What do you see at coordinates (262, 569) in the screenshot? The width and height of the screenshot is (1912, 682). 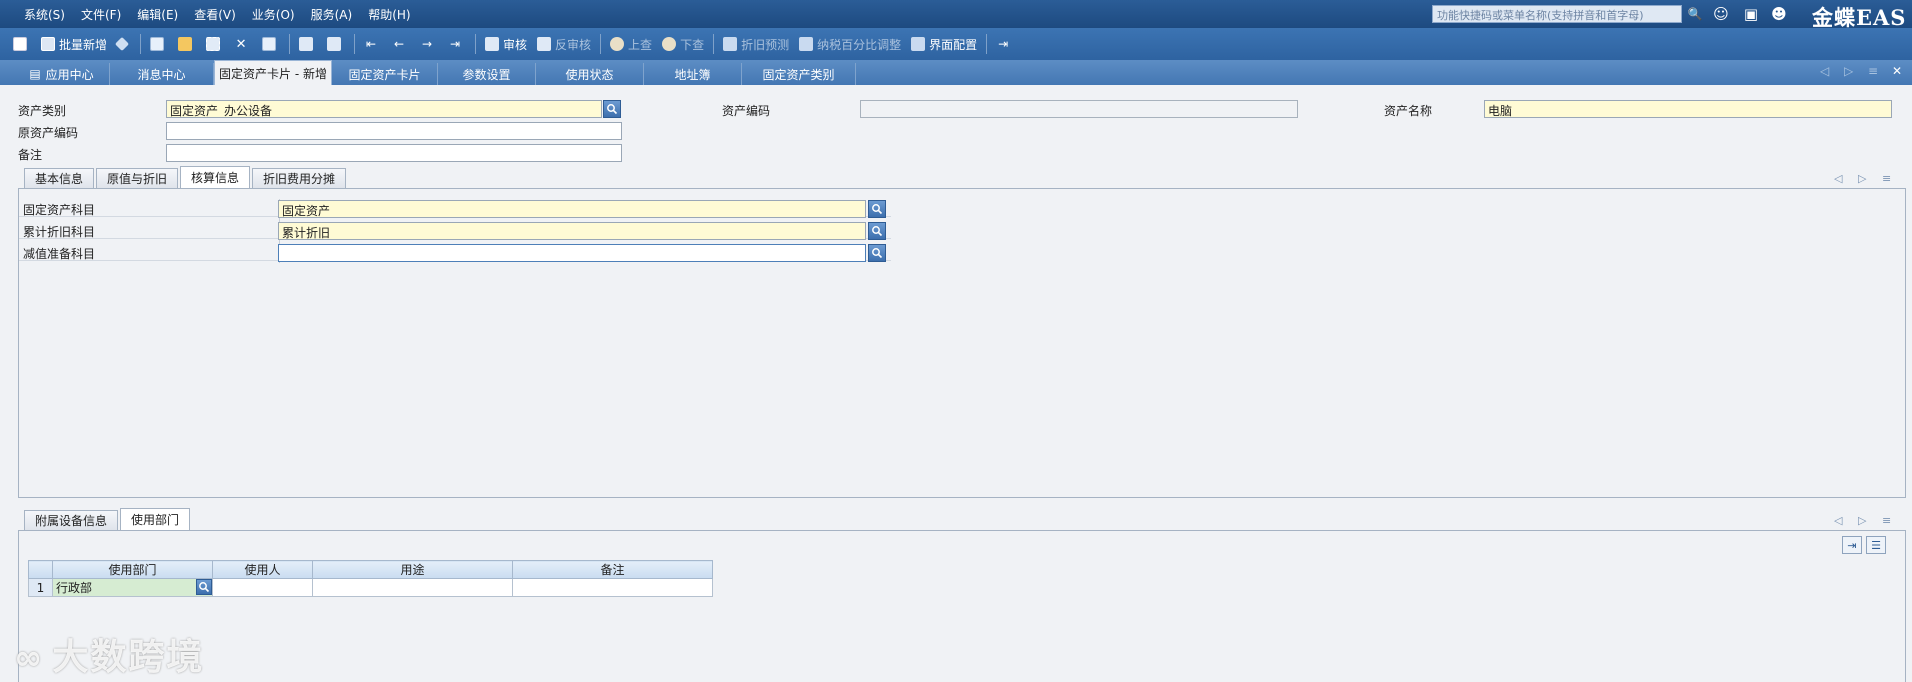 I see `column-header-user: 使用人` at bounding box center [262, 569].